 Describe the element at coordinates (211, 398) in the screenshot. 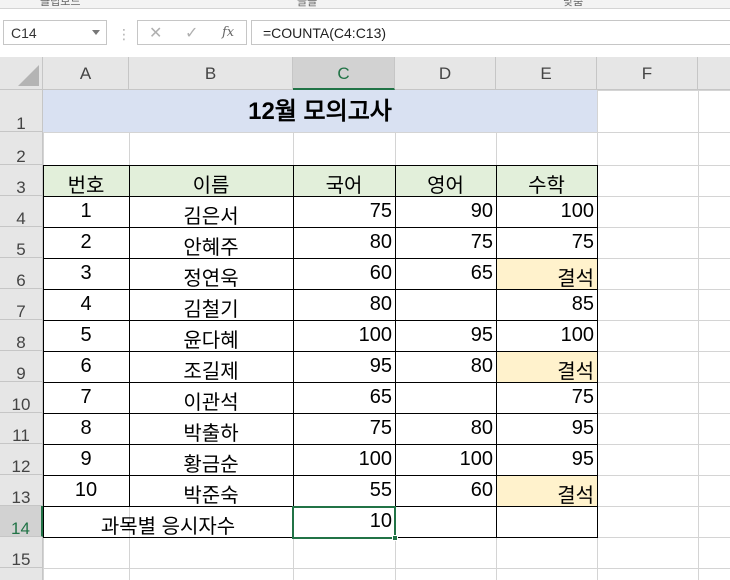

I see `table-cell-name: 이관석` at that location.